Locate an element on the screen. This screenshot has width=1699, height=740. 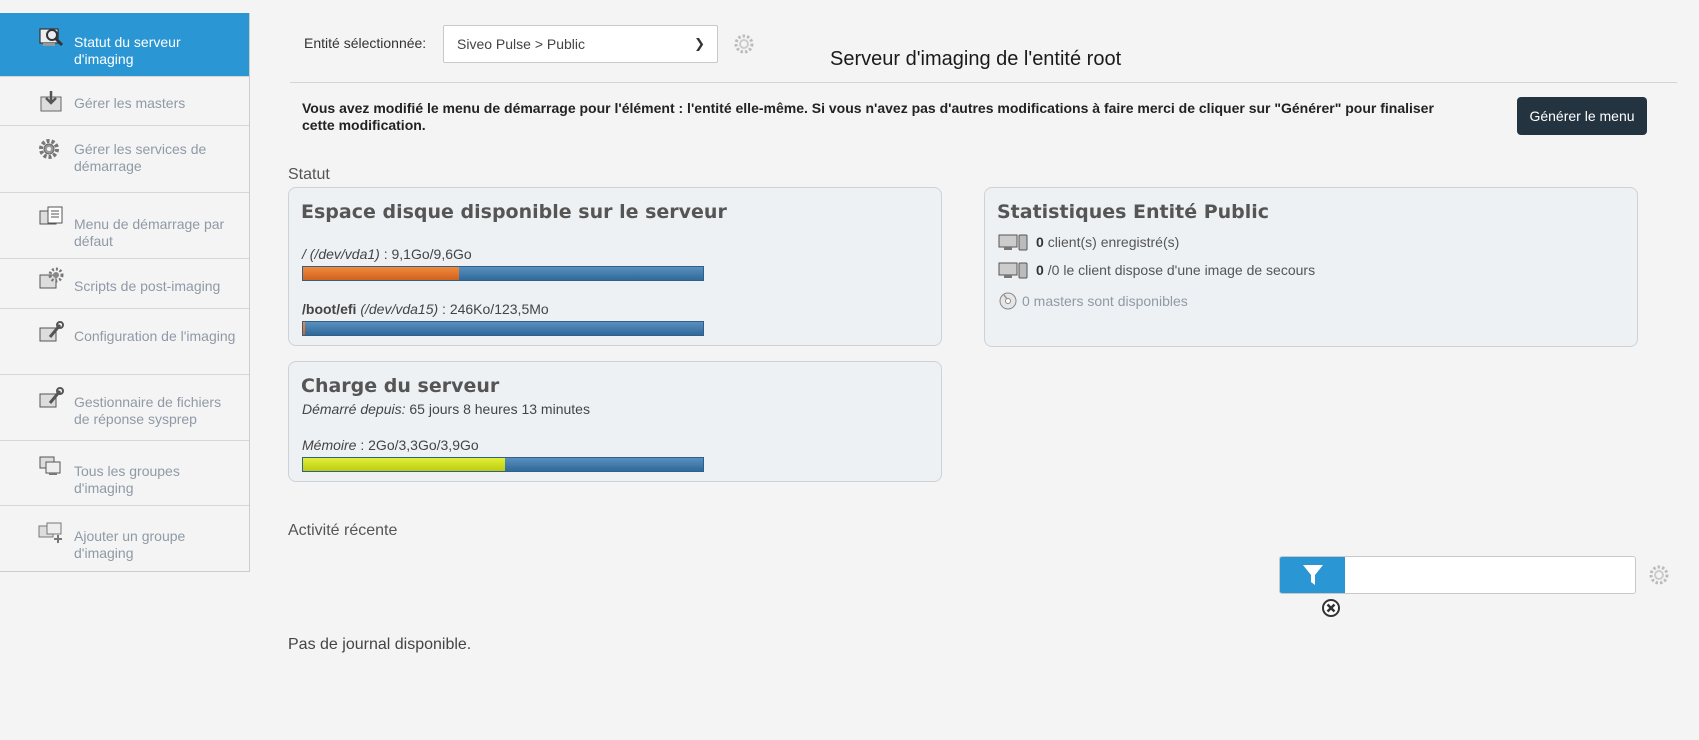
entity-select-label: Entité sélectionnée: is located at coordinates (365, 43).